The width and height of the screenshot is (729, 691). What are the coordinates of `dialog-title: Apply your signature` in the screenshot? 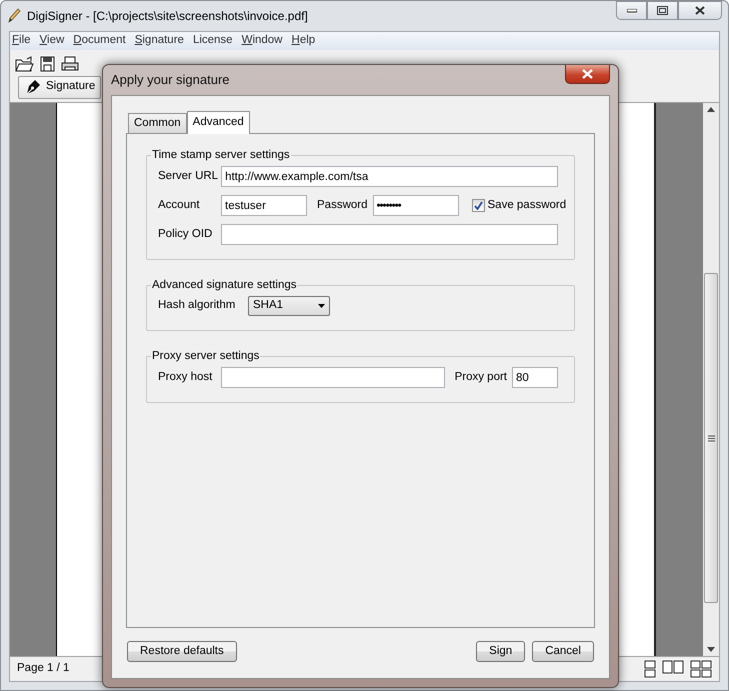 It's located at (170, 80).